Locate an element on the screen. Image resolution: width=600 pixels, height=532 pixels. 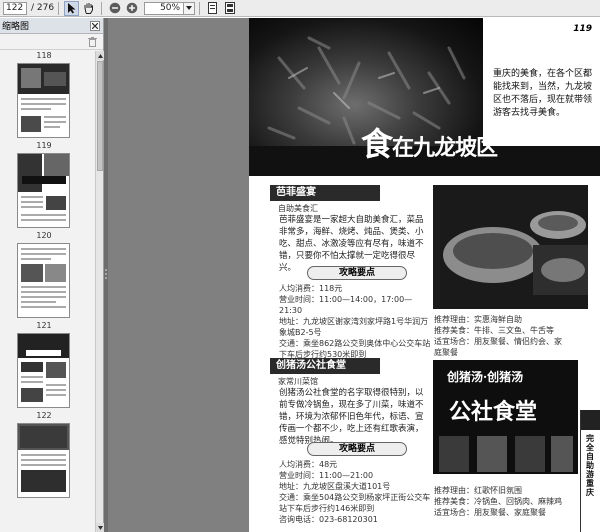
section2-title: 创猪汤公社食堂 is located at coordinates (325, 366).